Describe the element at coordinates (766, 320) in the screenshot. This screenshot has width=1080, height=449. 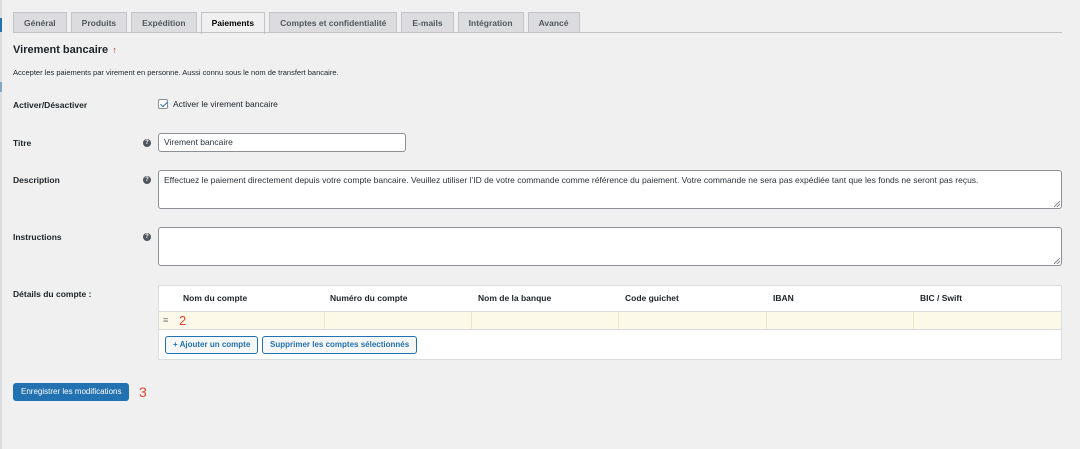
I see `iban-cell` at that location.